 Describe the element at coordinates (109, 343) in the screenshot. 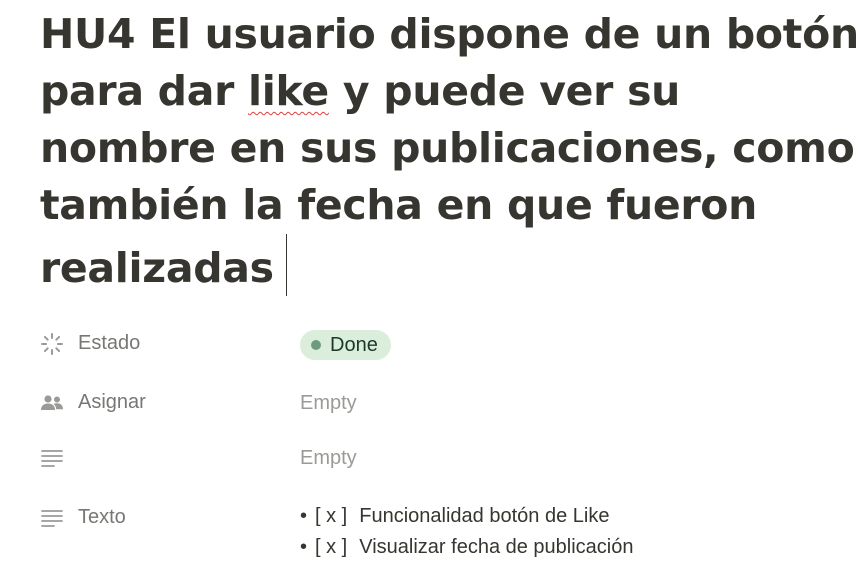

I see `property-label-text: Estado` at that location.